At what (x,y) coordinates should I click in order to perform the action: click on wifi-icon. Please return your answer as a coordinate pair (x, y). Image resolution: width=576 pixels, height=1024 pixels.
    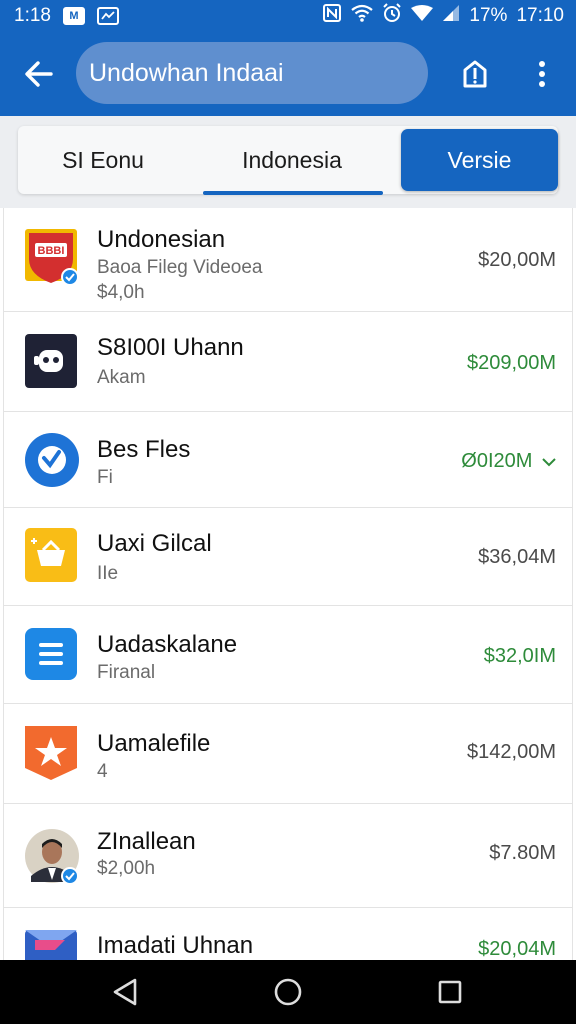
    Looking at the image, I should click on (362, 16).